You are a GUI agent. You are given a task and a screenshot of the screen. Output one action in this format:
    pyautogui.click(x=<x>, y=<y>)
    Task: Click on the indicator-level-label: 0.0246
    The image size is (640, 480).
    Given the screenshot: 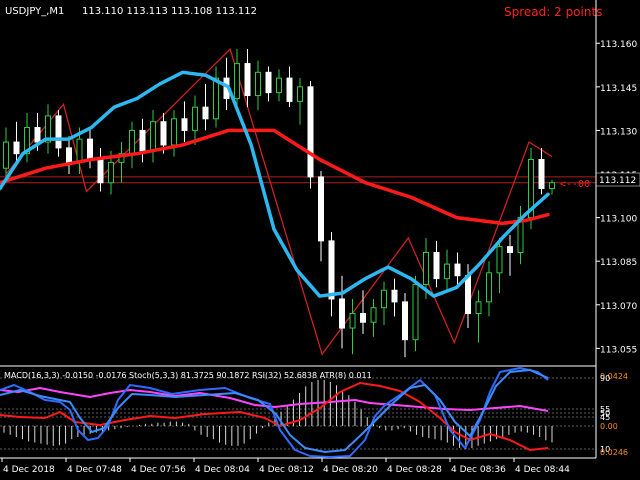 What is the action you would take?
    pyautogui.click(x=614, y=452)
    